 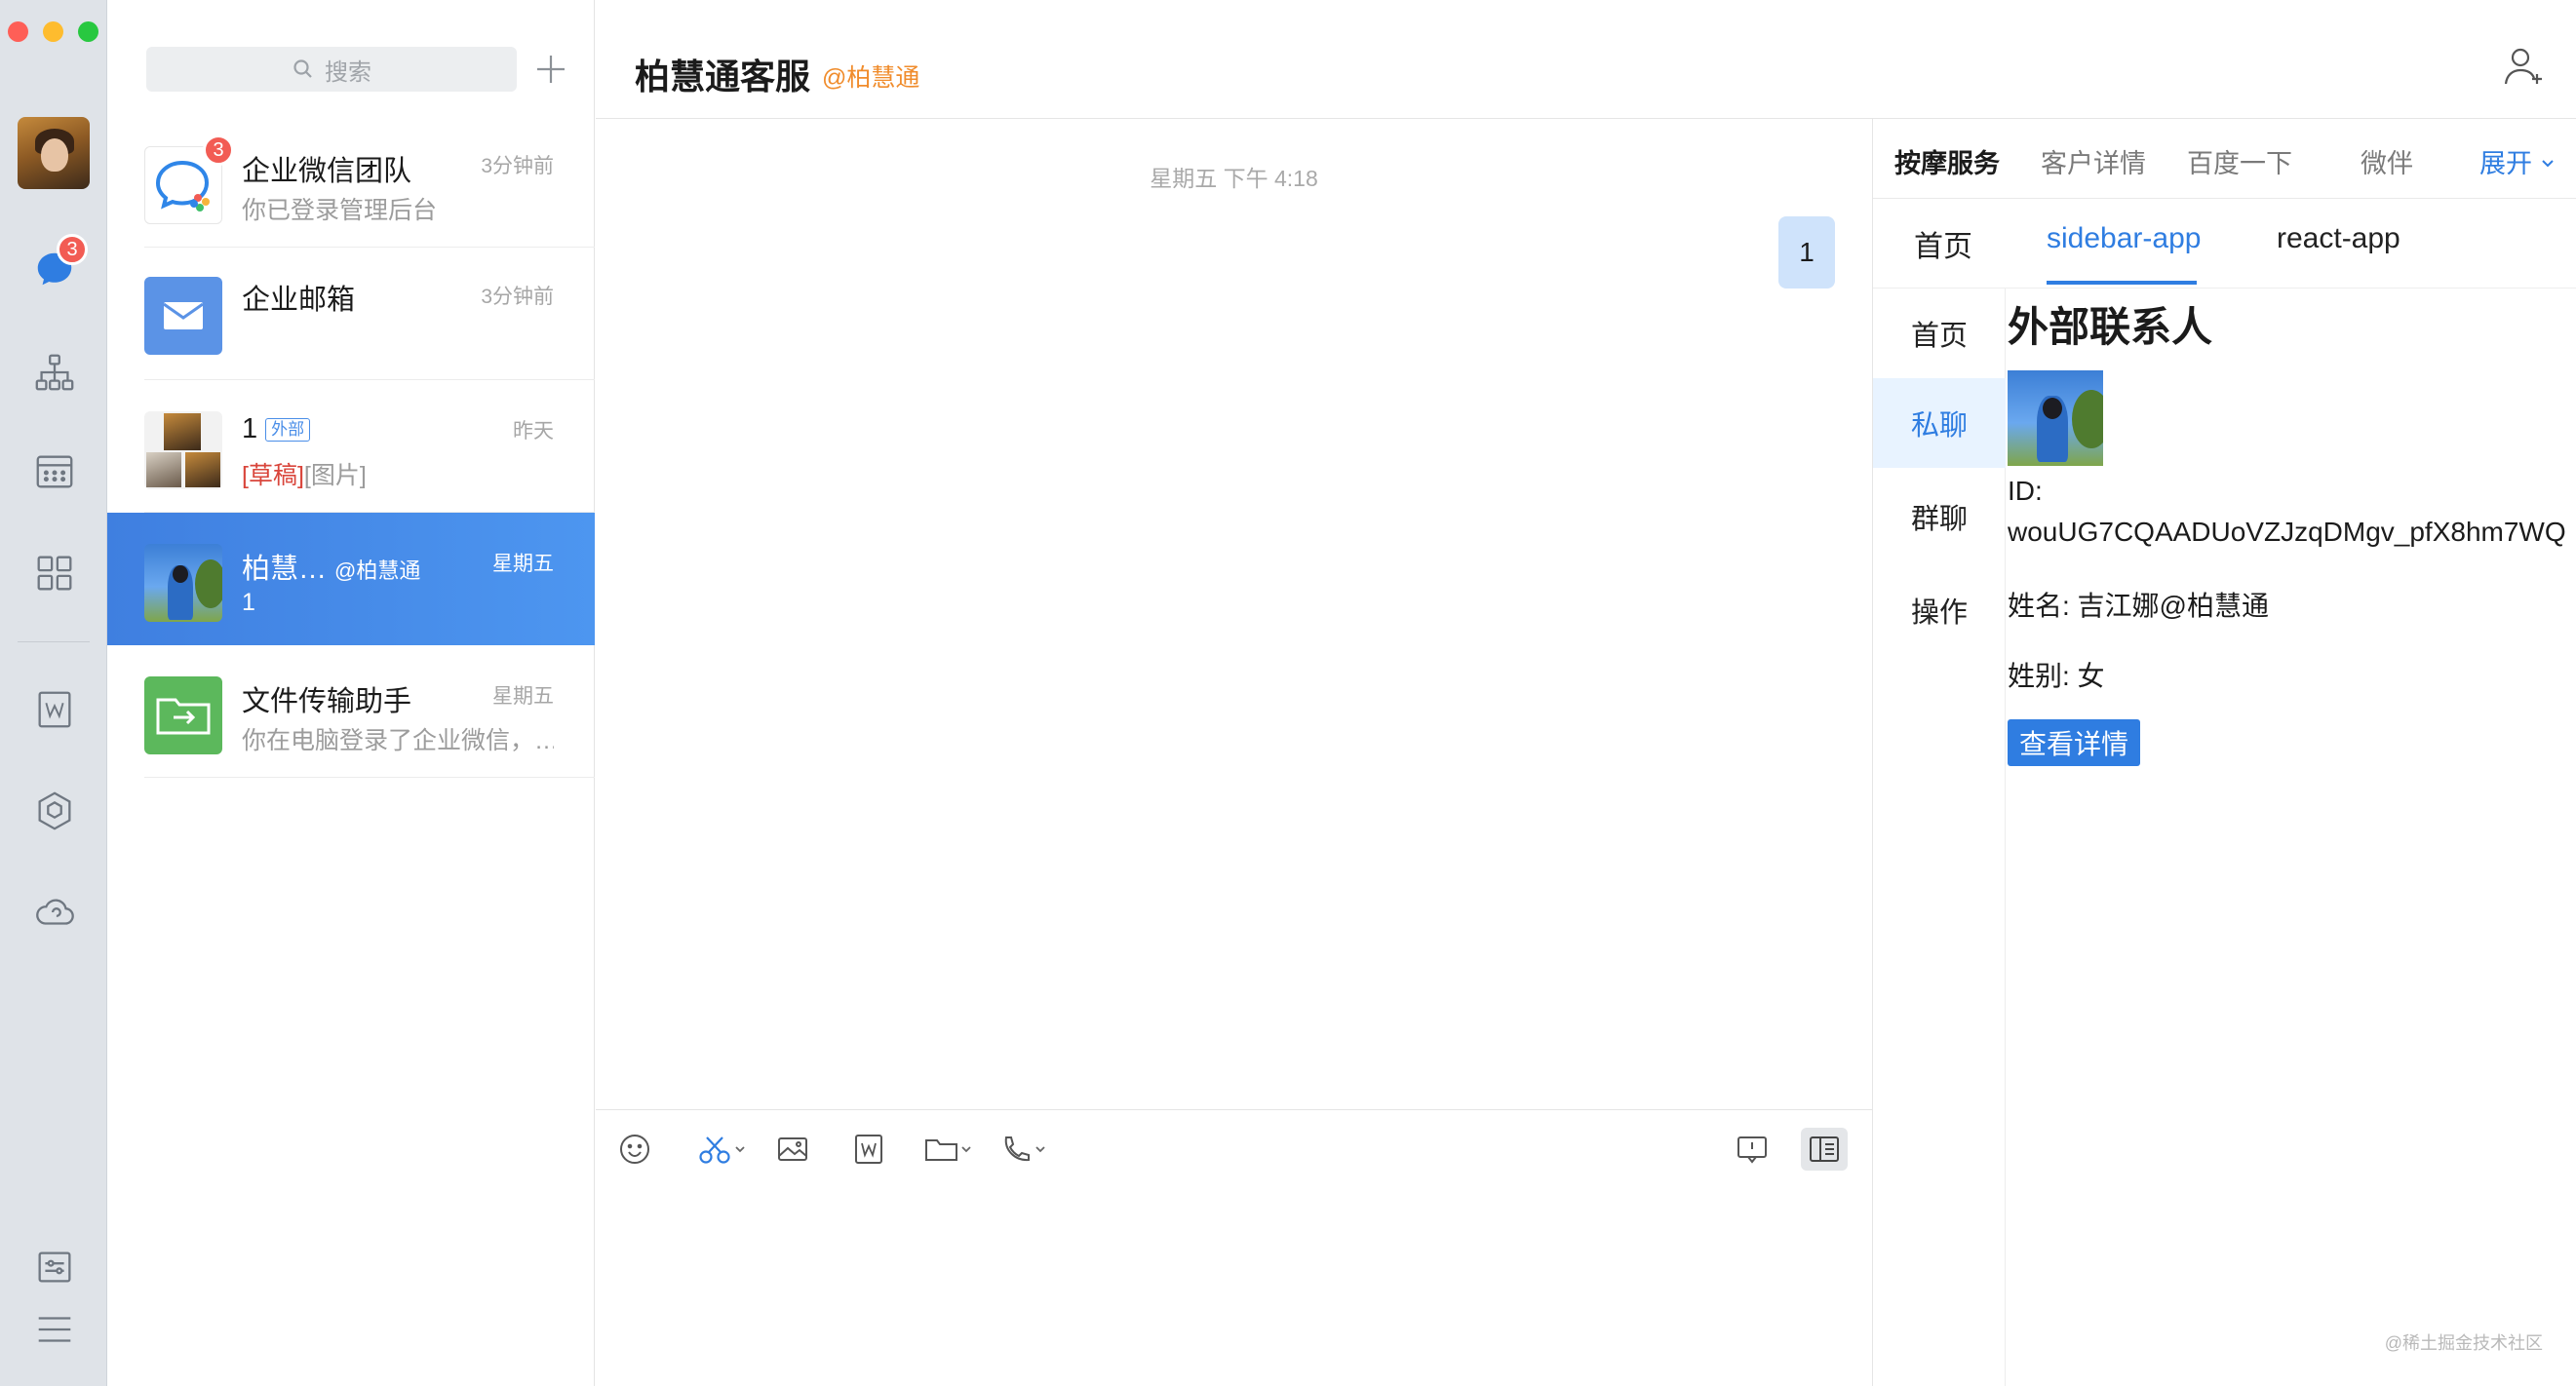 What do you see at coordinates (1939, 610) in the screenshot?
I see `nav-item-operations: 操作` at bounding box center [1939, 610].